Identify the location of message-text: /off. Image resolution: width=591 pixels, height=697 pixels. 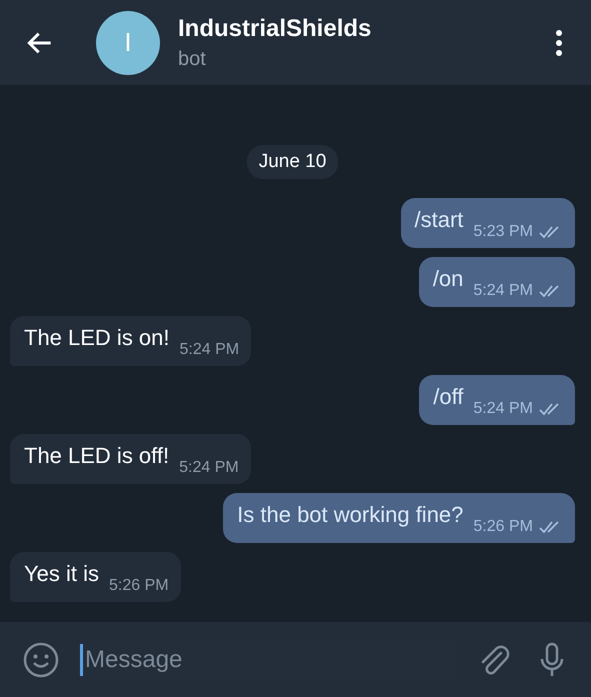
(448, 397).